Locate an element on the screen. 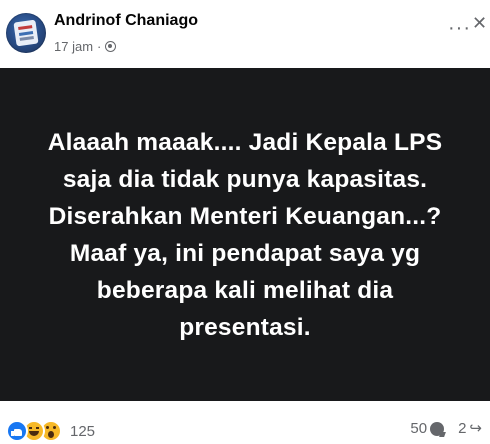  comment-icon is located at coordinates (437, 428).